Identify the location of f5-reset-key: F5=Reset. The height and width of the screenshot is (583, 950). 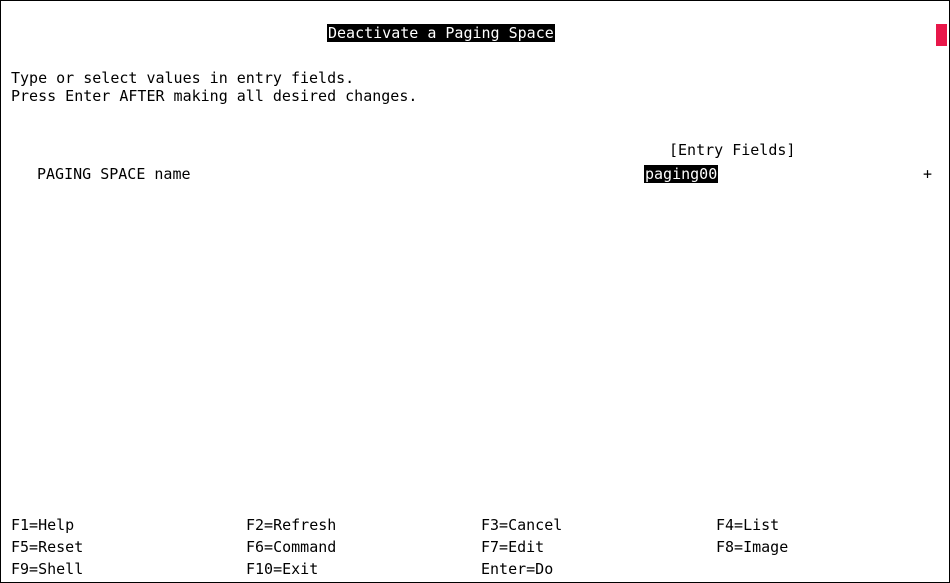
(47, 547).